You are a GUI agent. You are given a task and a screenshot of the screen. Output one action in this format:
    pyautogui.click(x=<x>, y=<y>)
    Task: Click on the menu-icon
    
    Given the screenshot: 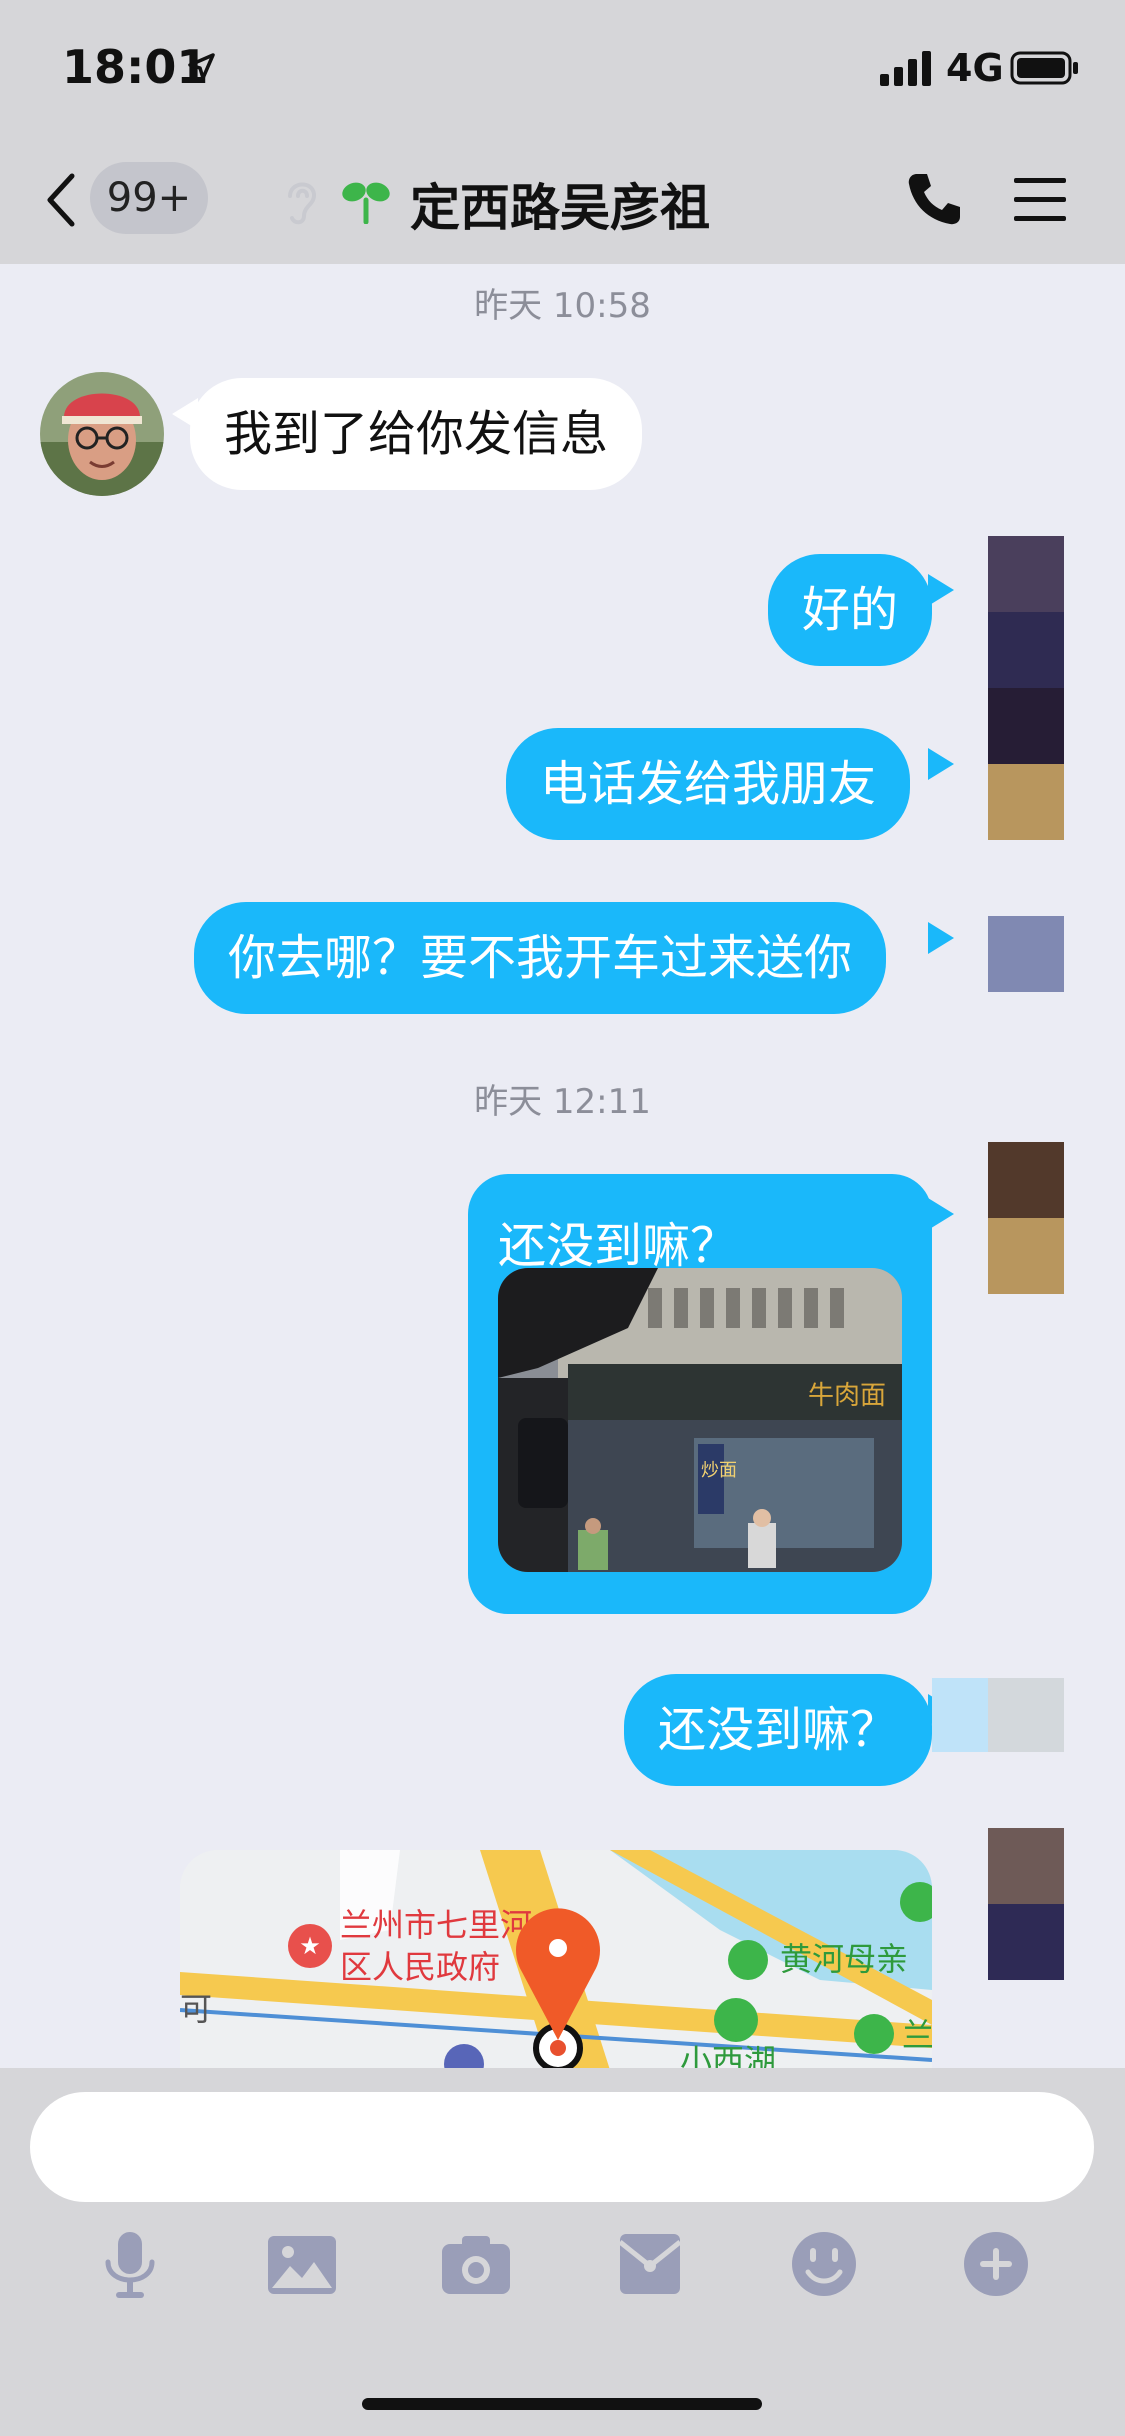 What is the action you would take?
    pyautogui.click(x=1040, y=200)
    